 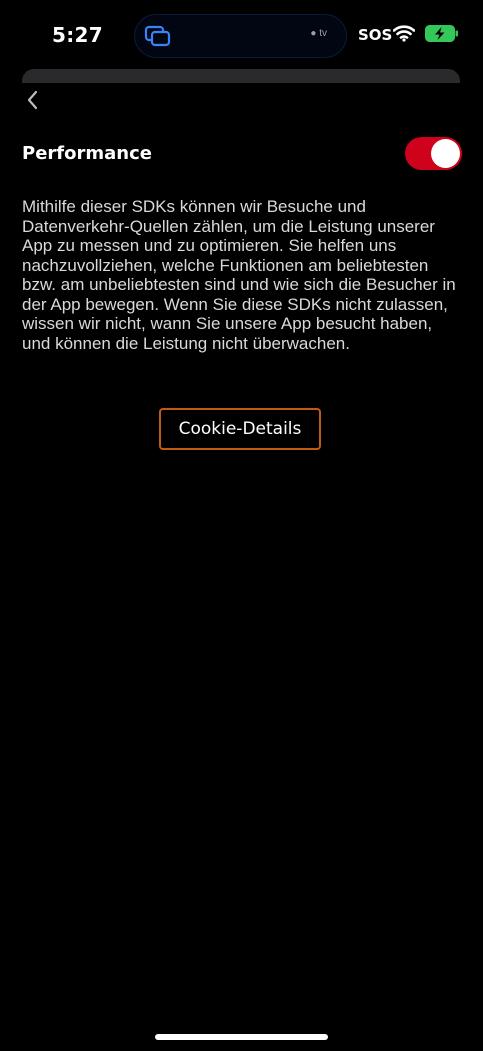 What do you see at coordinates (445, 153) in the screenshot?
I see `toggle-knob` at bounding box center [445, 153].